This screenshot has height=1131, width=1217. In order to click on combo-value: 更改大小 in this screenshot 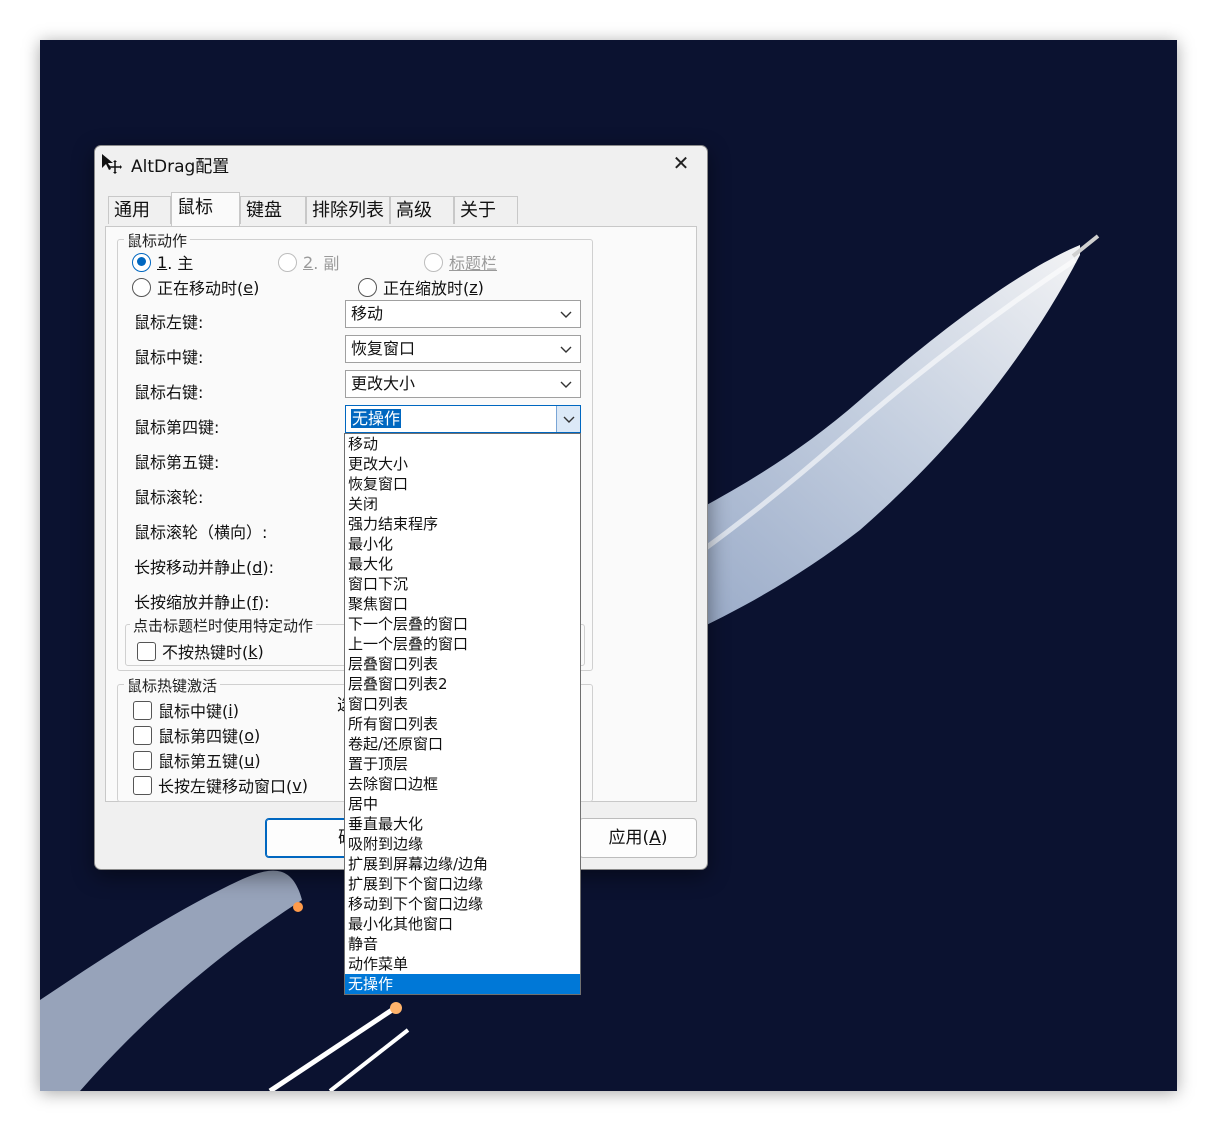, I will do `click(383, 383)`.